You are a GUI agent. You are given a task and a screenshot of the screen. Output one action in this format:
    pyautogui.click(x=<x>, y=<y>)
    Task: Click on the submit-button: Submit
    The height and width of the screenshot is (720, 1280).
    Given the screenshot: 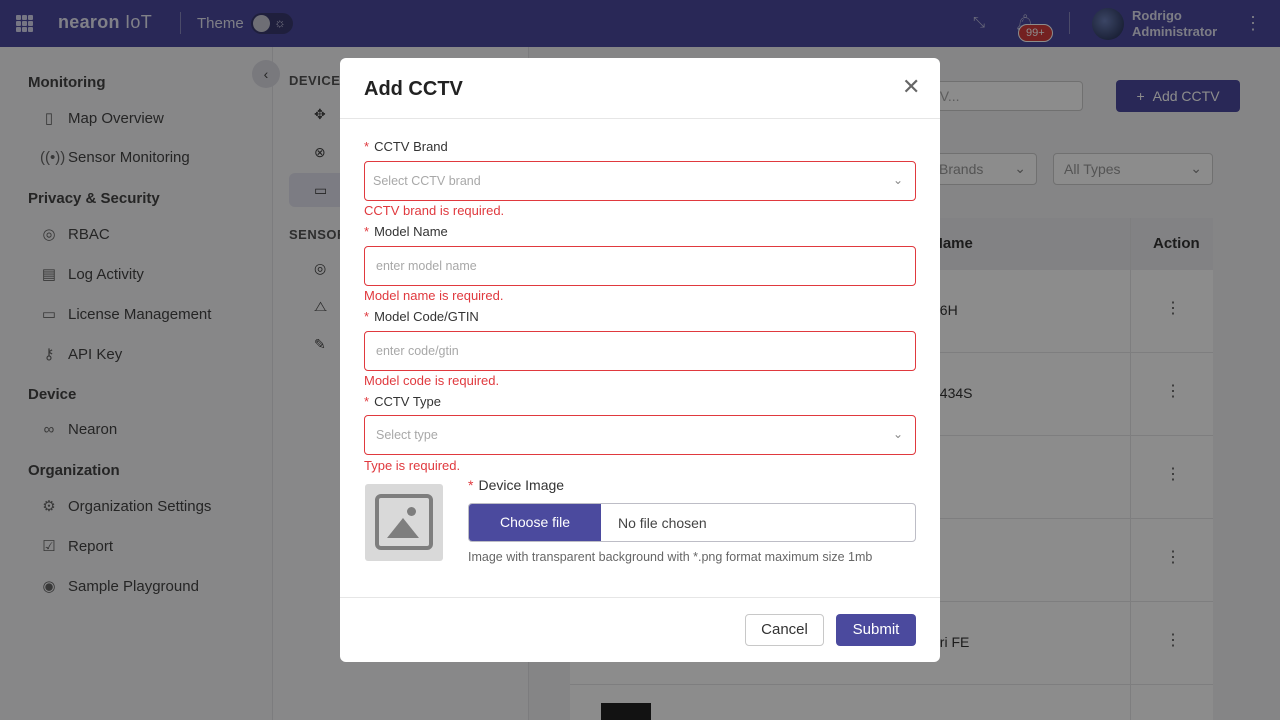 What is the action you would take?
    pyautogui.click(x=876, y=630)
    